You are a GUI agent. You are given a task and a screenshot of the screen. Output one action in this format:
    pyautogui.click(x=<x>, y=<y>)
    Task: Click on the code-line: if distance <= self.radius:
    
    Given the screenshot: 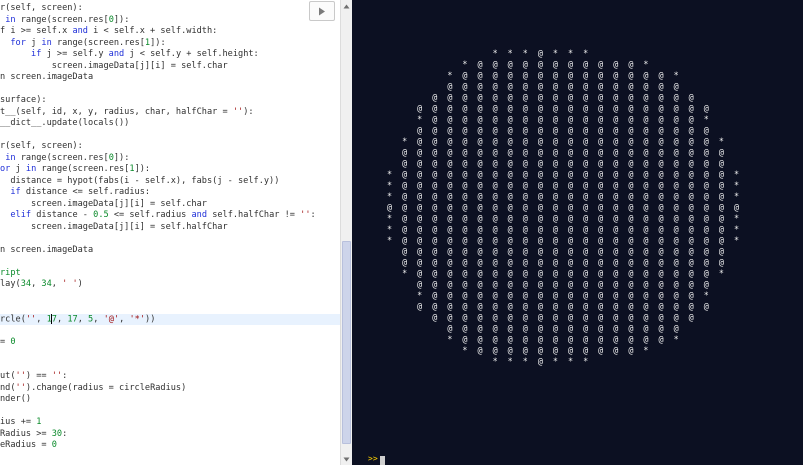 What is the action you would take?
    pyautogui.click(x=170, y=193)
    